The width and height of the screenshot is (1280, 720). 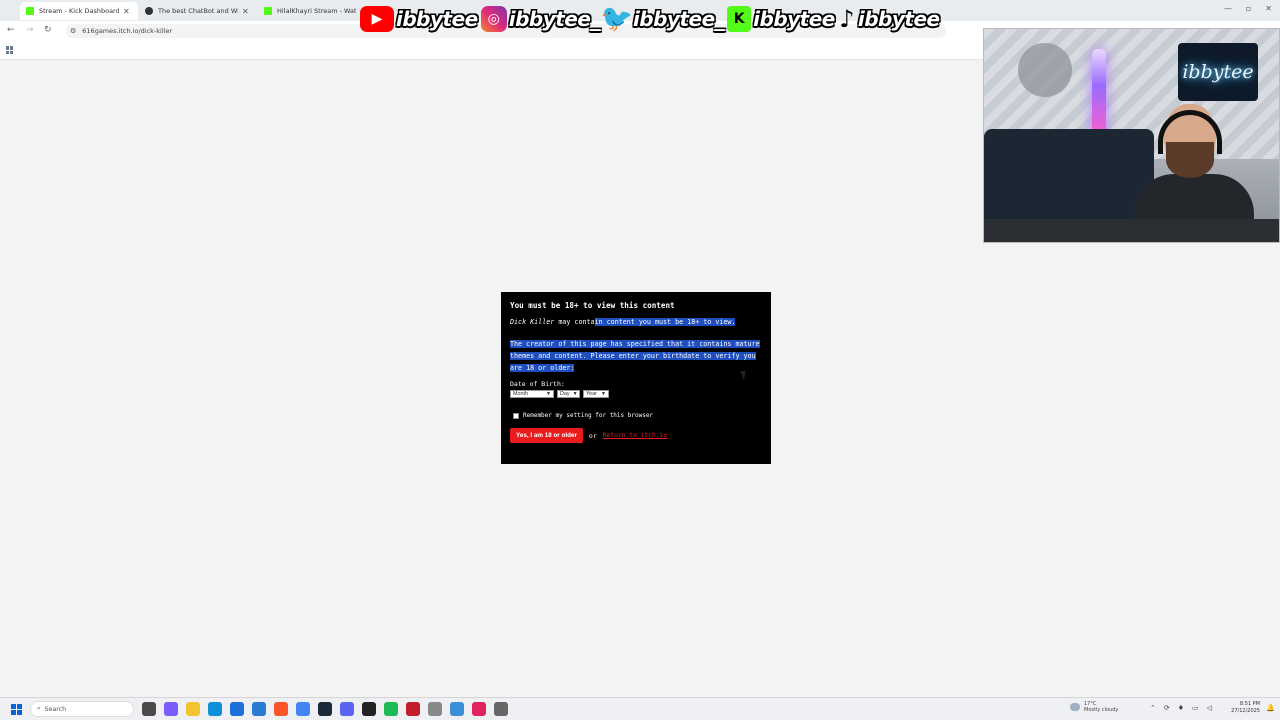 I want to click on clock-date: 27/12/2025, so click(x=1245, y=711).